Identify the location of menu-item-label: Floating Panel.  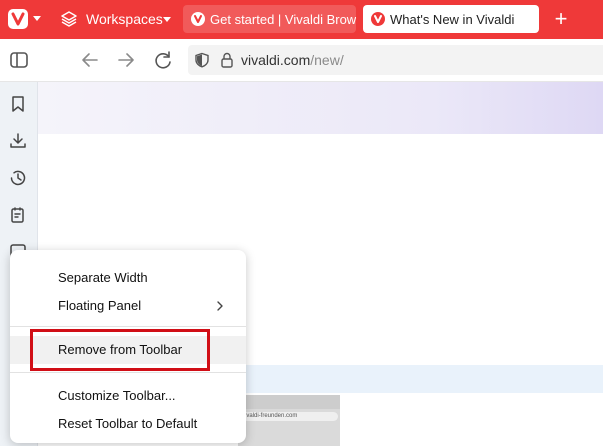
(100, 305).